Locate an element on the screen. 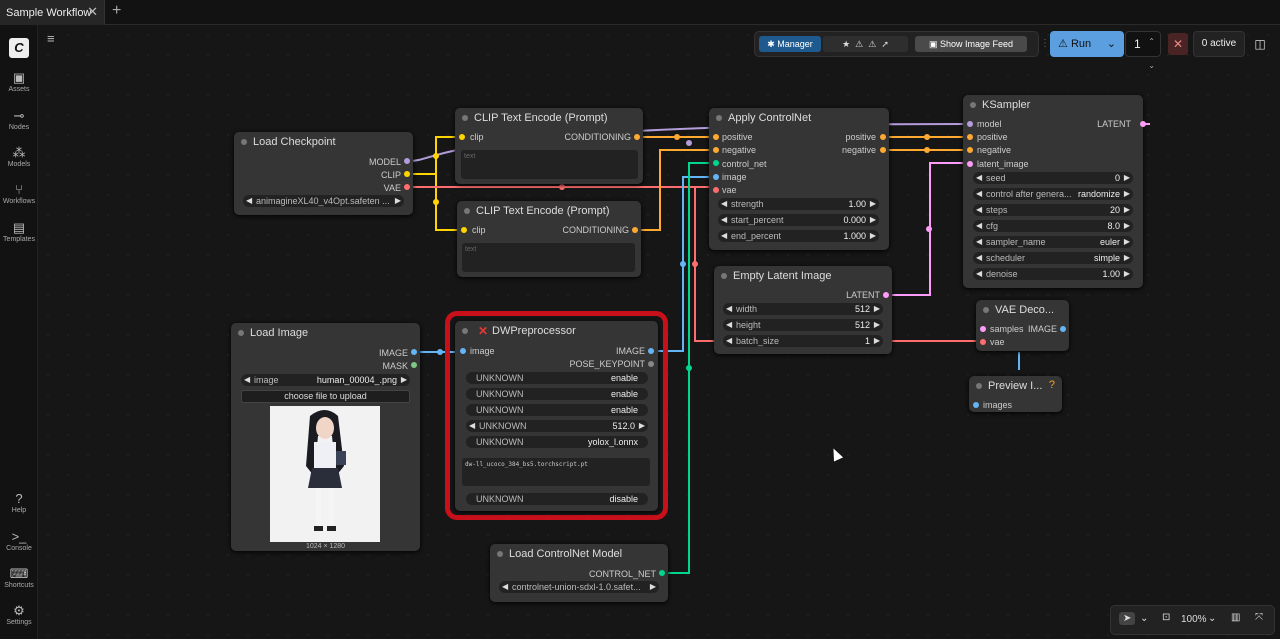 The image size is (1280, 639). ckpt-select: ◀ animagineXL40_v4Opt.safeten ... ▶ is located at coordinates (323, 201).